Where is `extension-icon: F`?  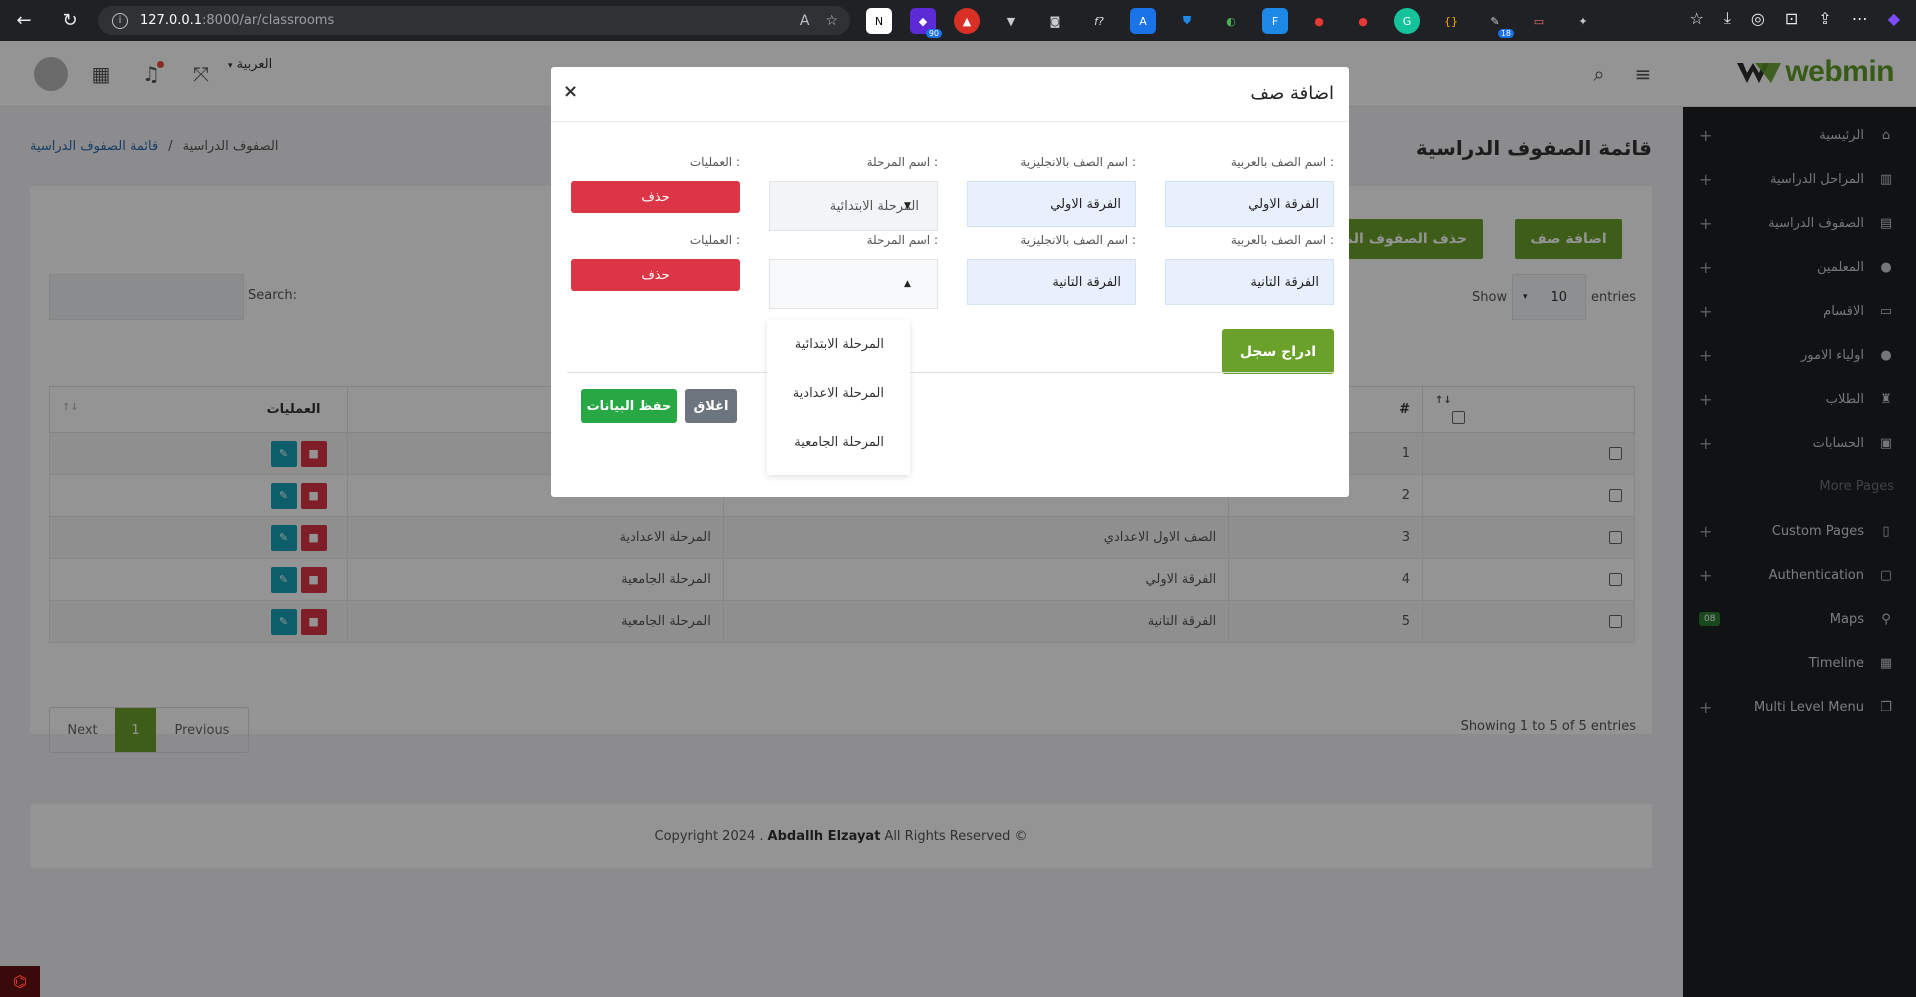 extension-icon: F is located at coordinates (1275, 21).